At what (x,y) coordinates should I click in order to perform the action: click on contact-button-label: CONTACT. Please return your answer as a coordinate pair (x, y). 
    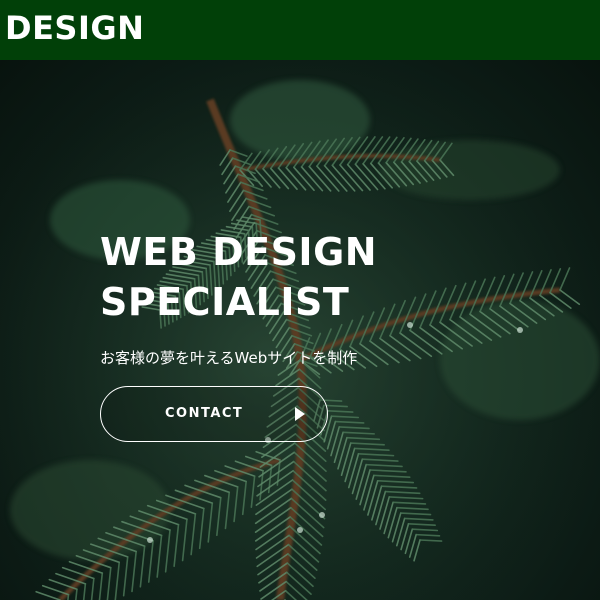
    Looking at the image, I should click on (204, 413).